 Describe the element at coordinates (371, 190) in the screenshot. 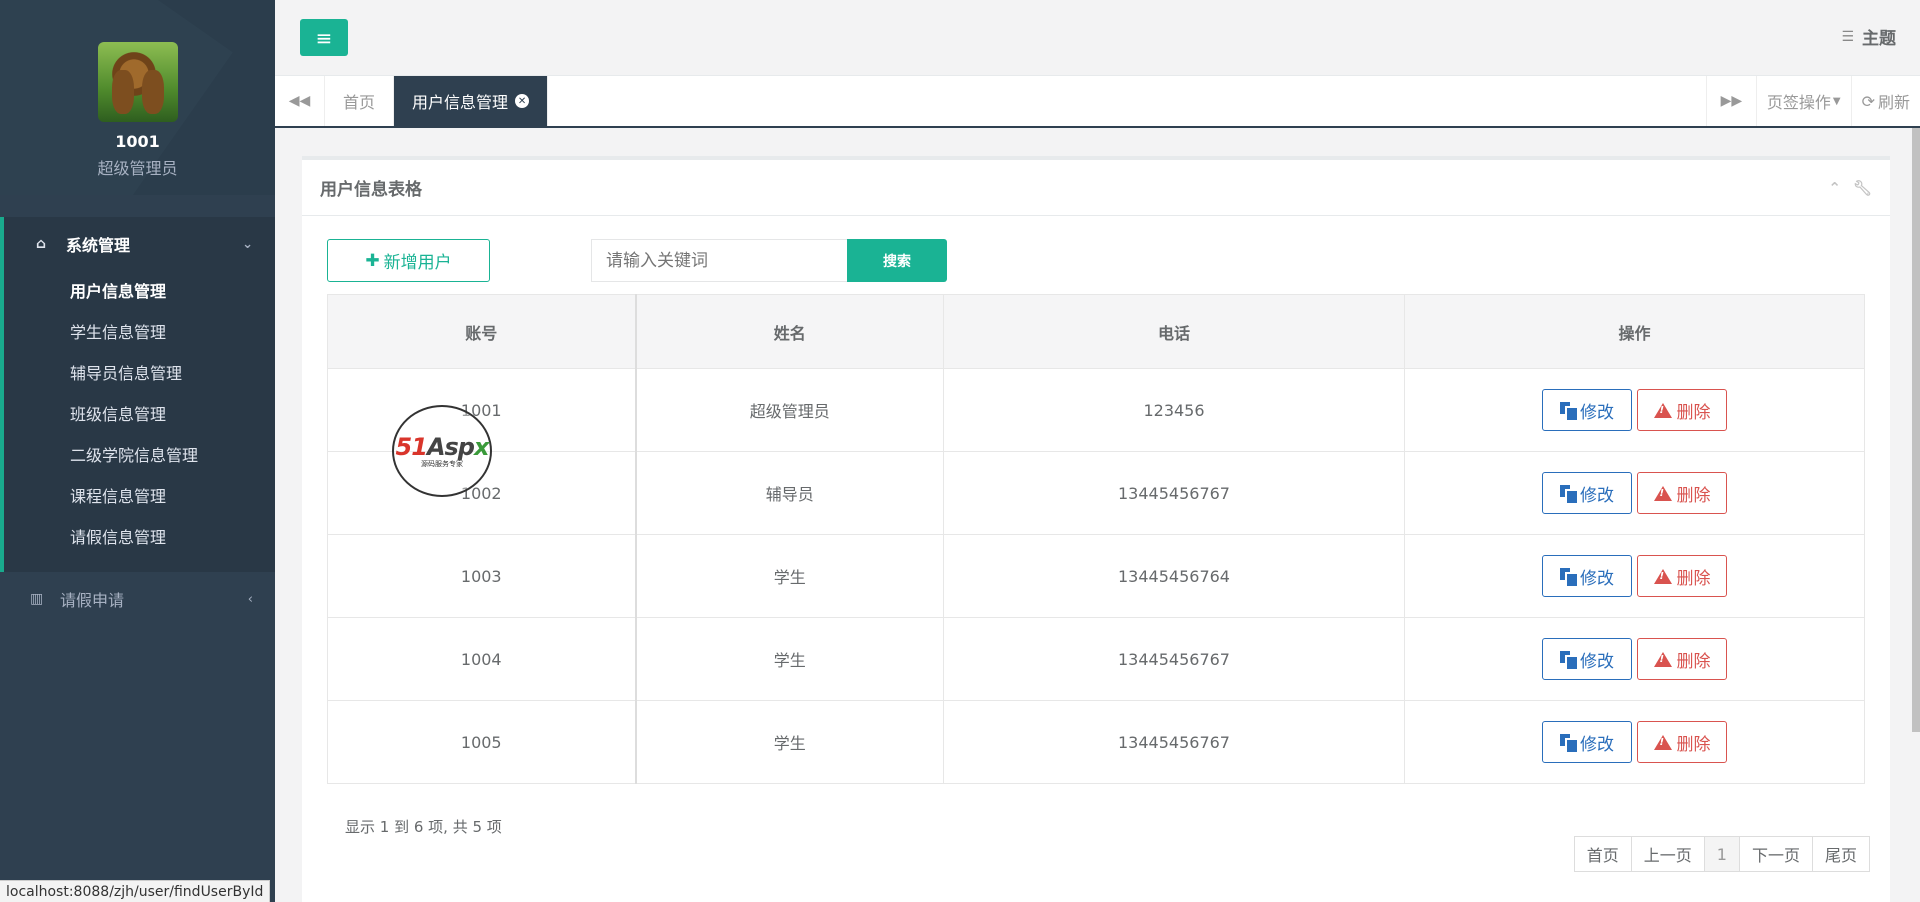

I see `panel-title: 用户信息表格` at that location.